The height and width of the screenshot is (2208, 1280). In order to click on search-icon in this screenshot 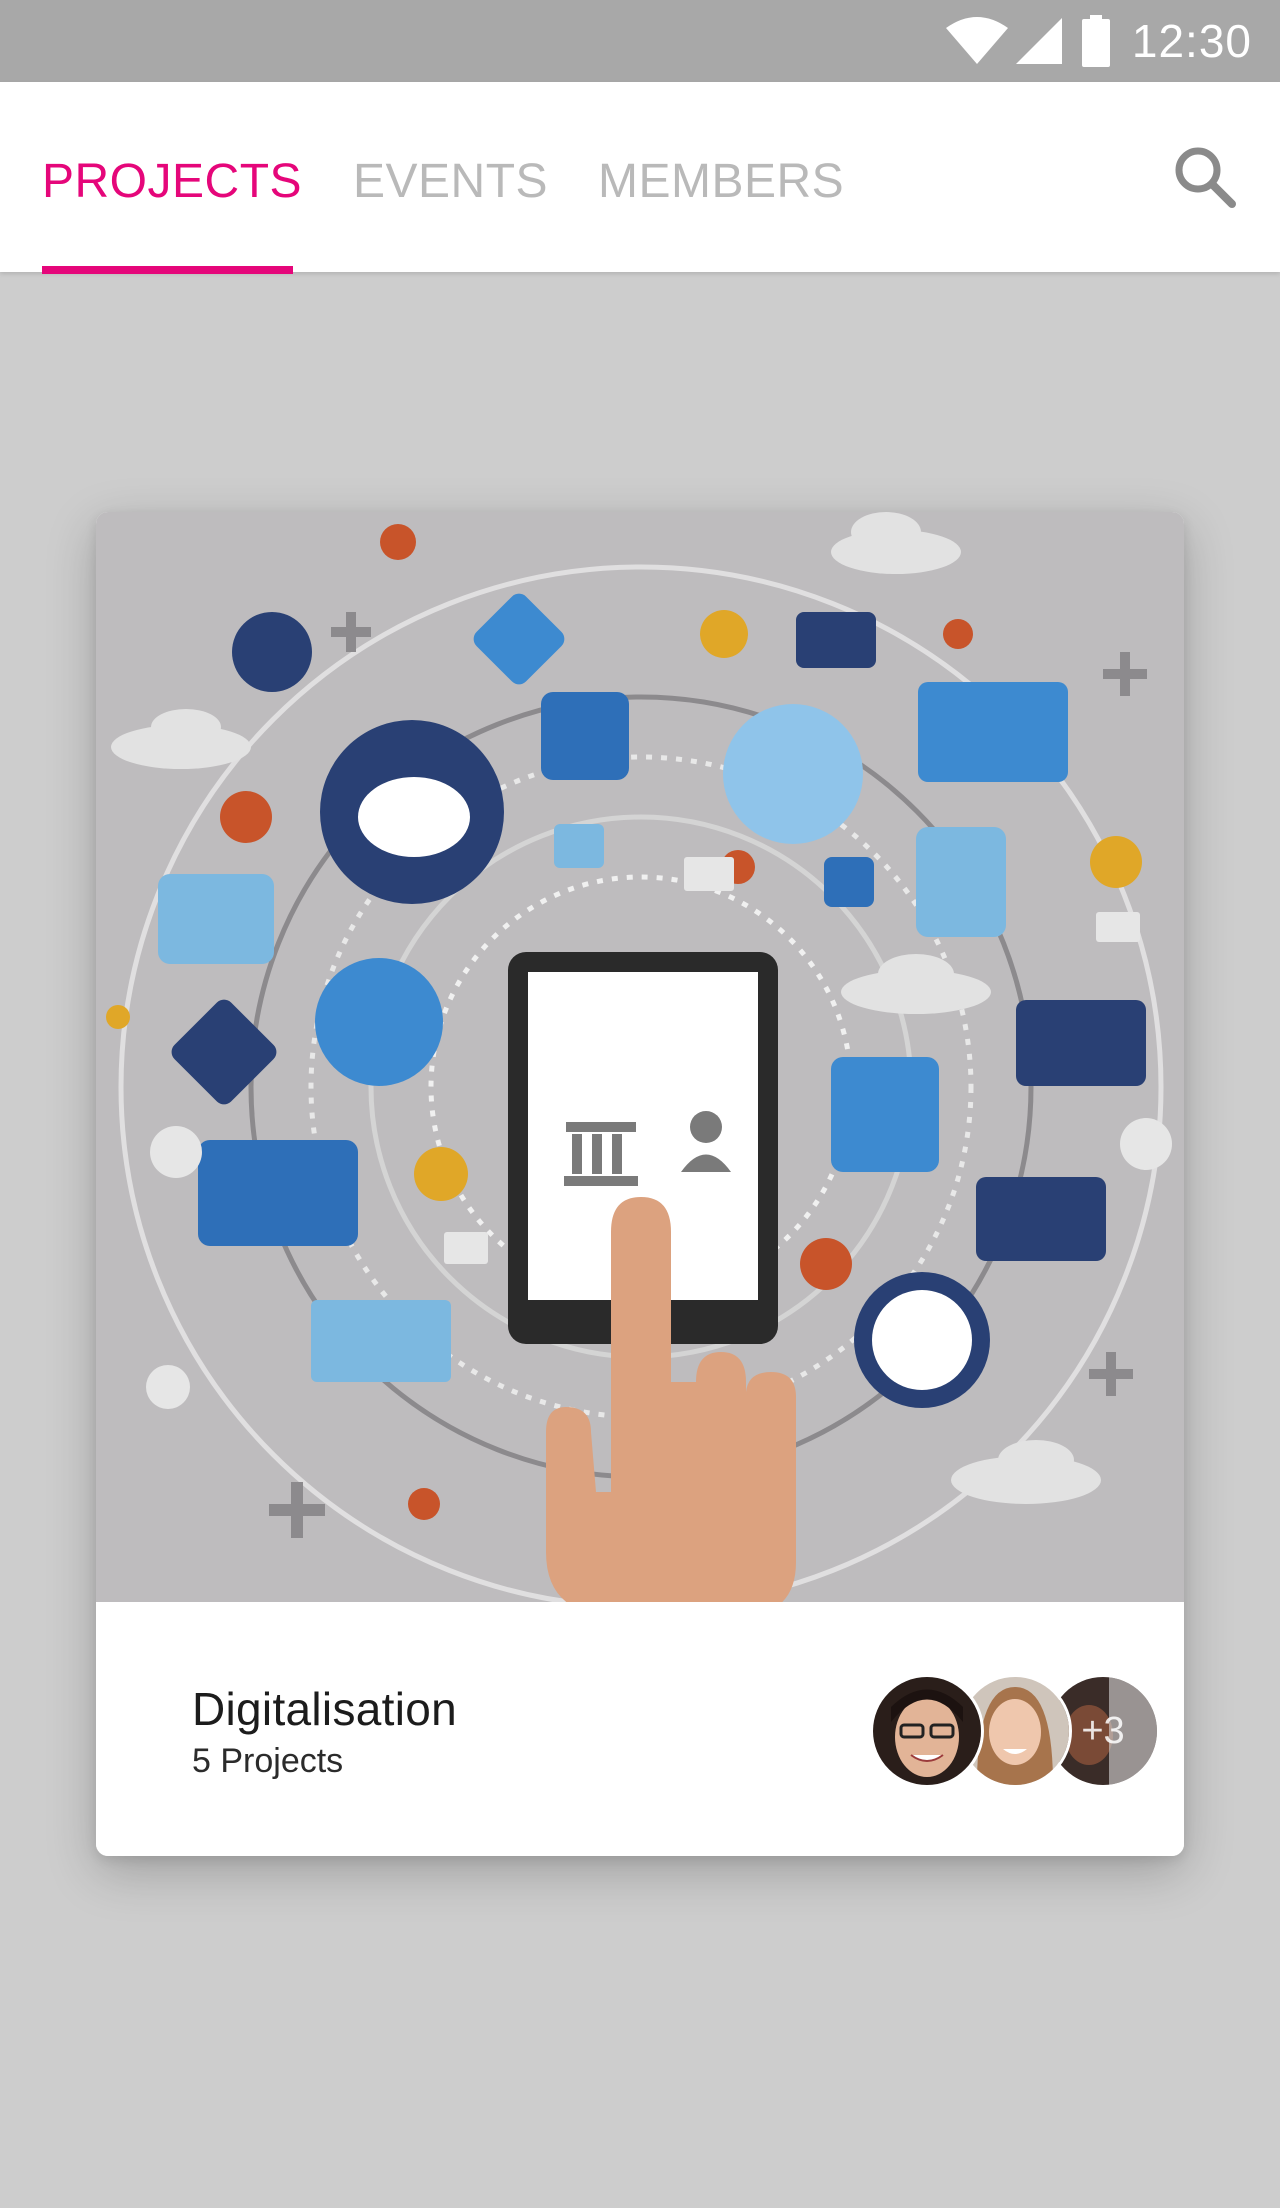, I will do `click(1205, 177)`.